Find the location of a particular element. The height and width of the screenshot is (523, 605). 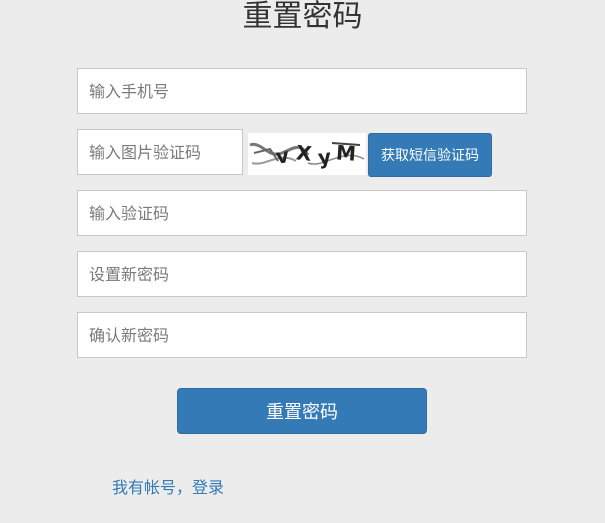

svg-text: y is located at coordinates (324, 156).